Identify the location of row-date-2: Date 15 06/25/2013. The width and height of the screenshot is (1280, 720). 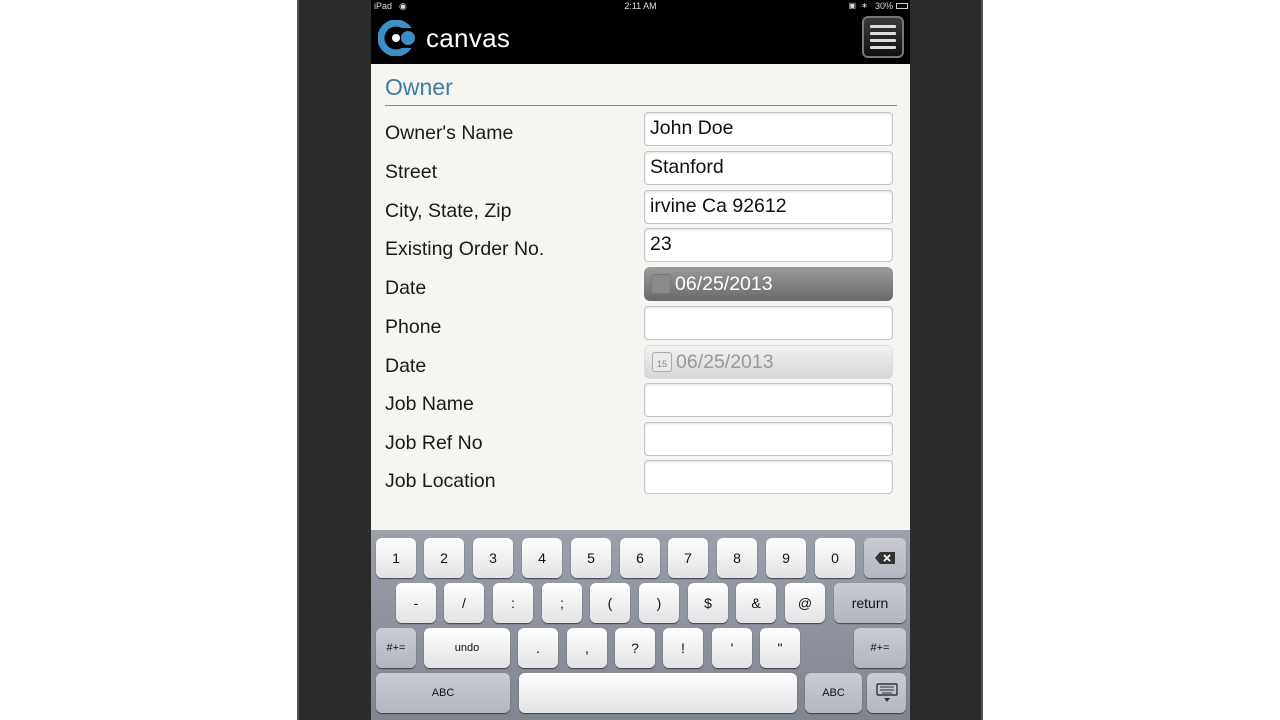
(640, 360).